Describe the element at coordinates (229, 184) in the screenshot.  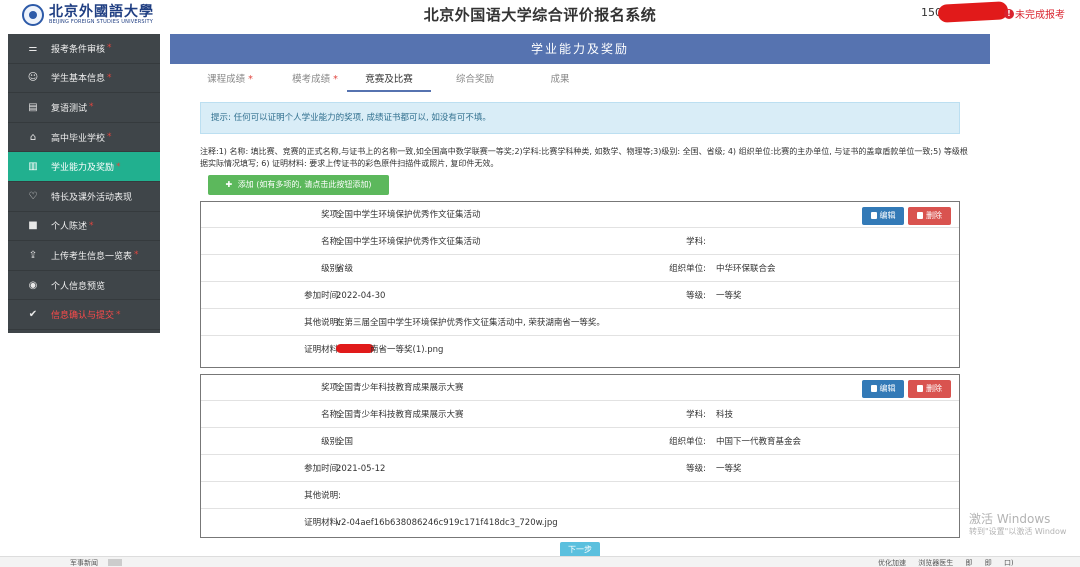
I see `plus-icon: ✚` at that location.